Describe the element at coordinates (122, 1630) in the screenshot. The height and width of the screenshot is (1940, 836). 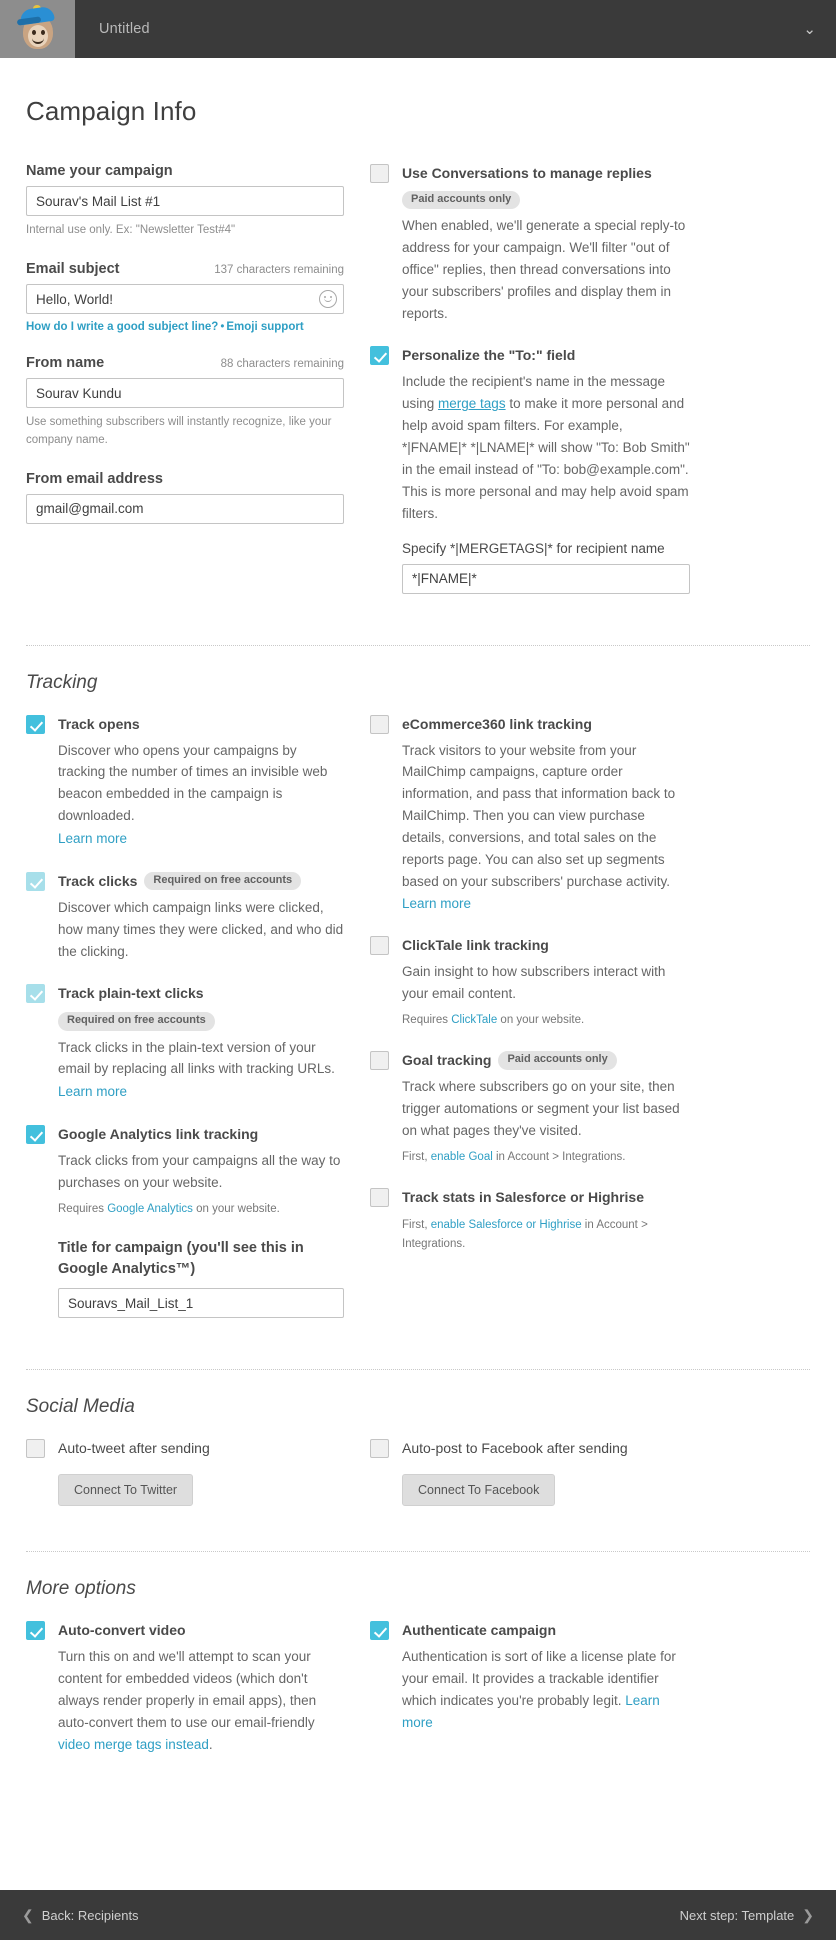
I see `auto-convert-video-label: Auto-convert video` at that location.